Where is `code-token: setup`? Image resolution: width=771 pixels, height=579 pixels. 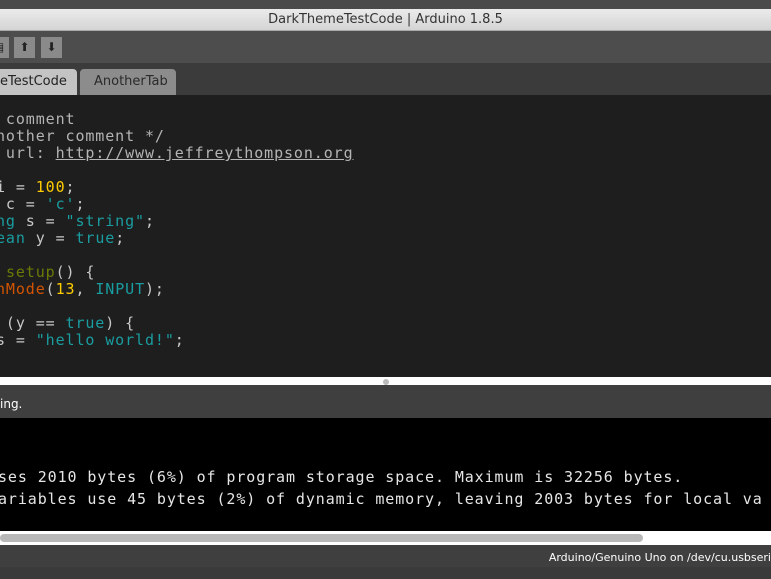
code-token: setup is located at coordinates (30, 272).